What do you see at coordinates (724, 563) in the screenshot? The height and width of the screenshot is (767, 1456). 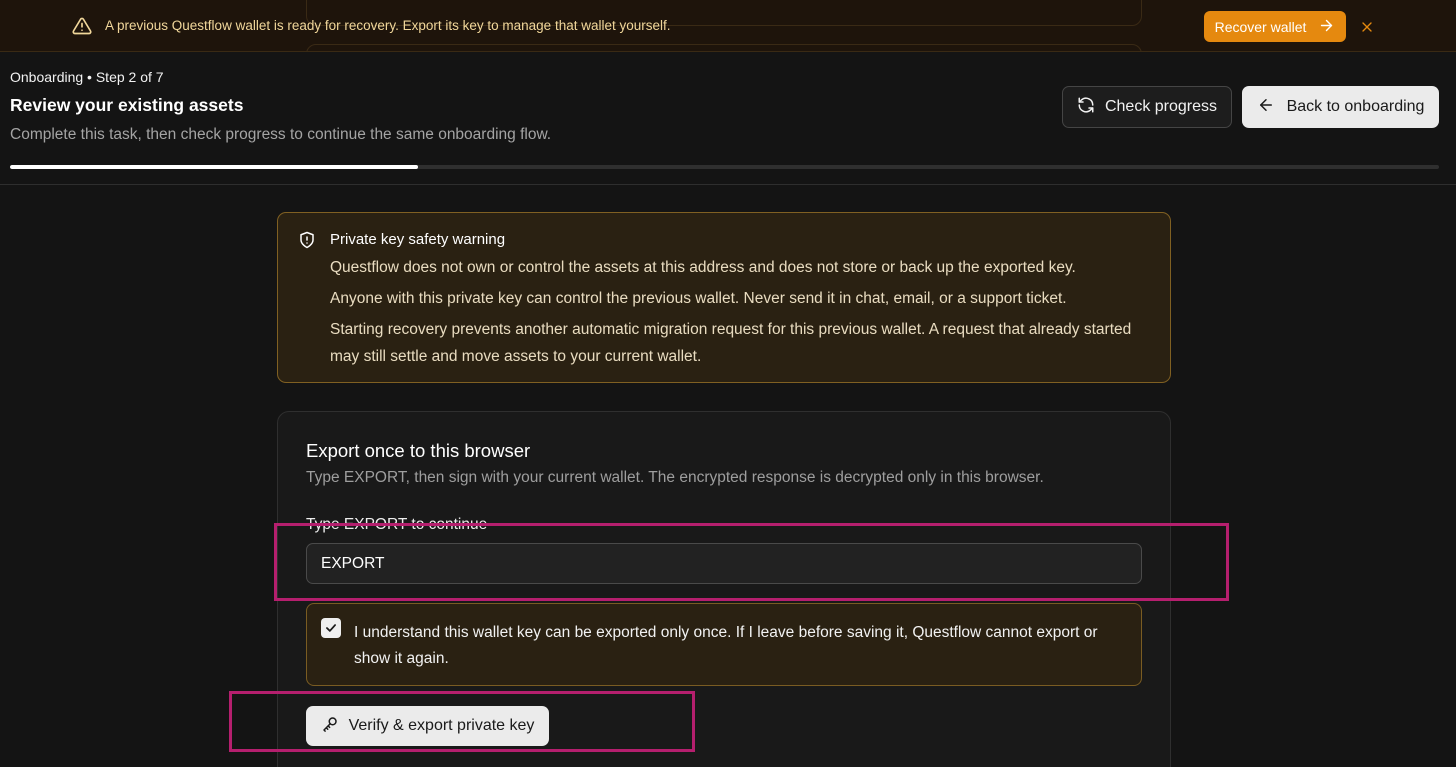 I see `export-confirm-input` at bounding box center [724, 563].